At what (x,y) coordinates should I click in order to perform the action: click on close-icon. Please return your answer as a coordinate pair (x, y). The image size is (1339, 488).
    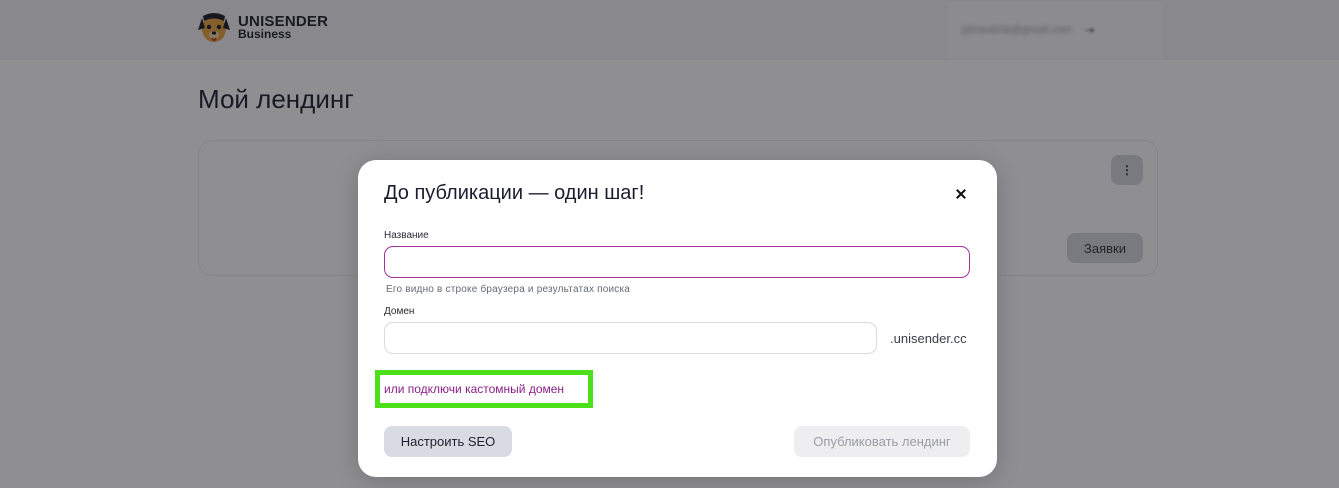
    Looking at the image, I should click on (961, 194).